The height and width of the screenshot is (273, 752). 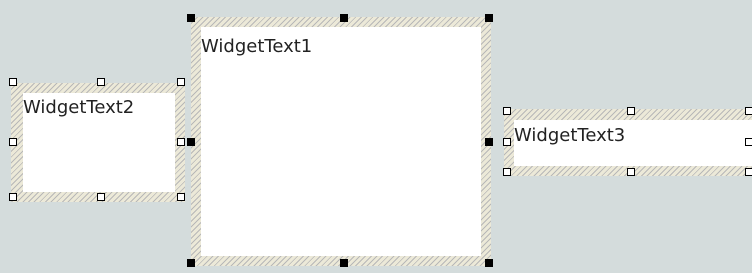 What do you see at coordinates (99, 142) in the screenshot?
I see `text-widget: WidgetText2` at bounding box center [99, 142].